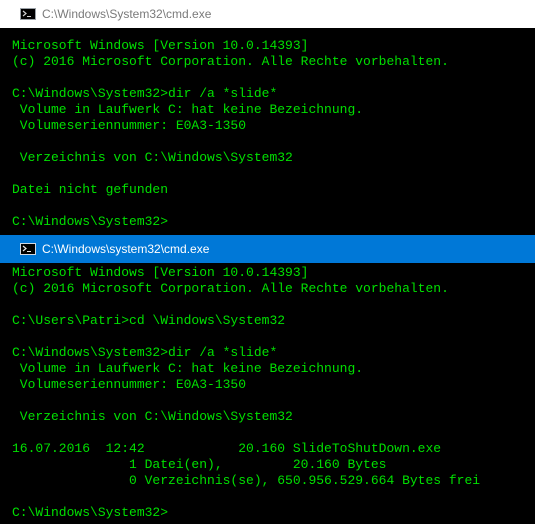 This screenshot has height=524, width=535. What do you see at coordinates (149, 320) in the screenshot?
I see `console-line: C:\Users\Patri>cd \Windows\System32` at bounding box center [149, 320].